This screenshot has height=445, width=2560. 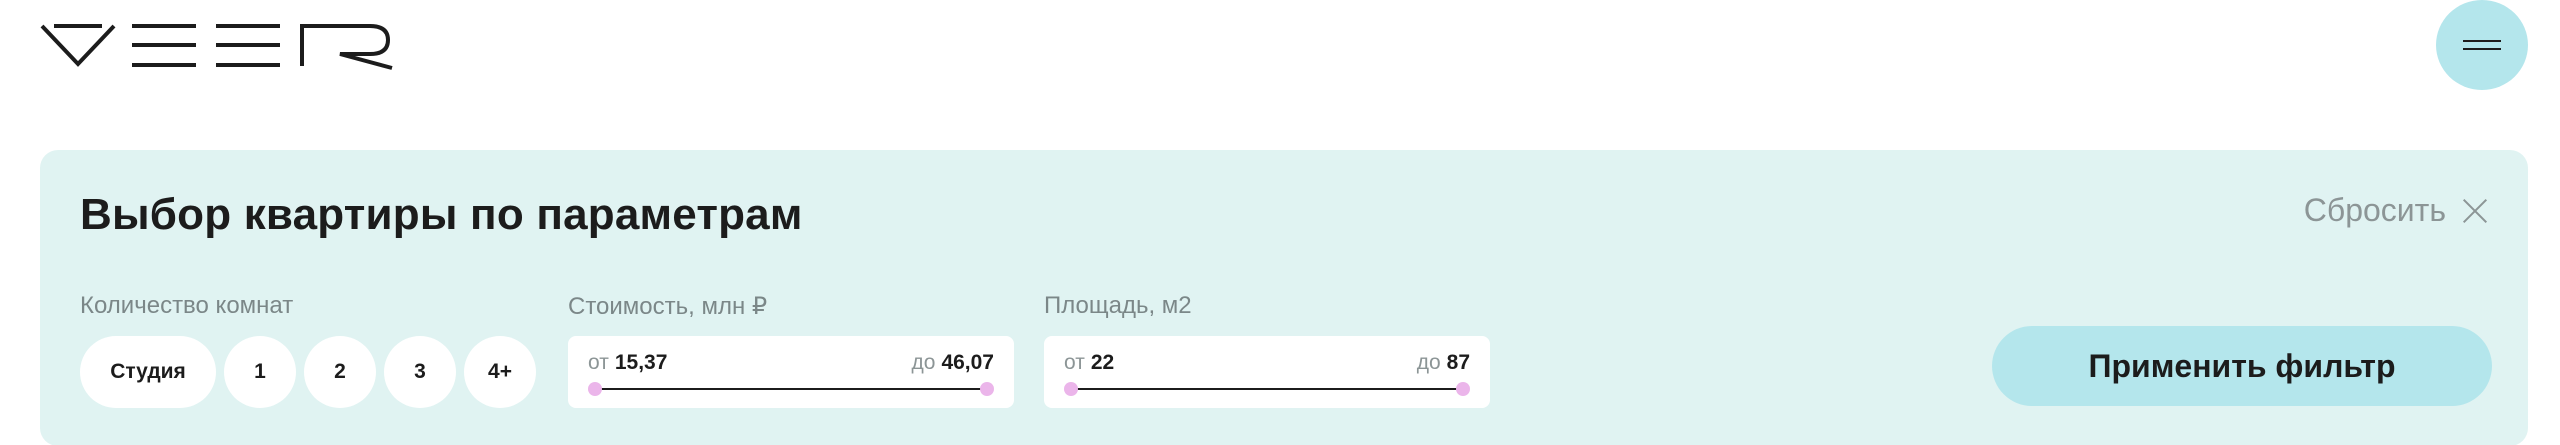 I want to click on area-min-handle, so click(x=1071, y=389).